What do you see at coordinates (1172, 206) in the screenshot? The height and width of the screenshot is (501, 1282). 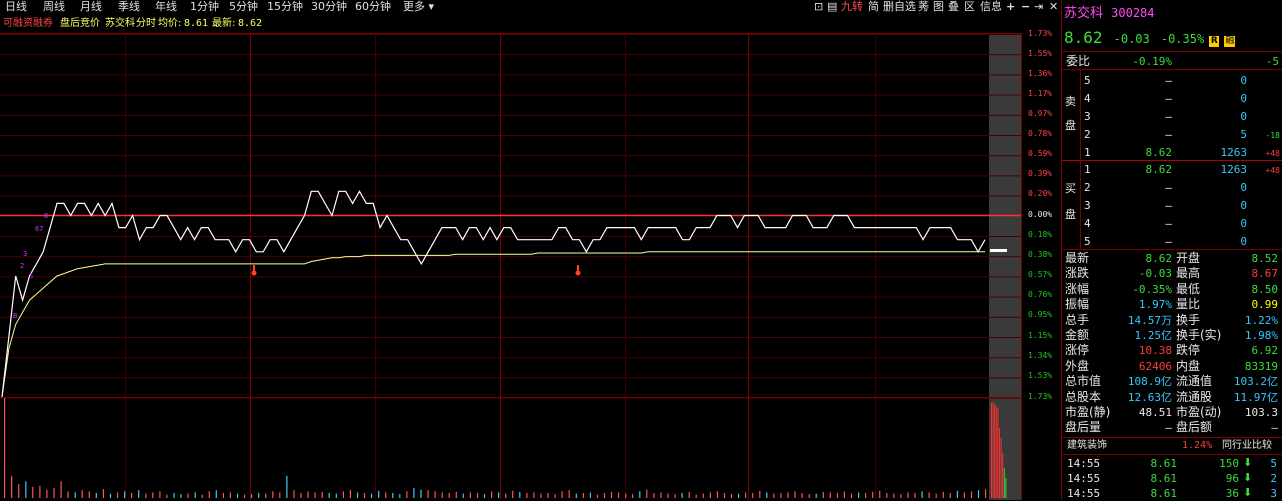 I see `buy-row: 3 — 0` at bounding box center [1172, 206].